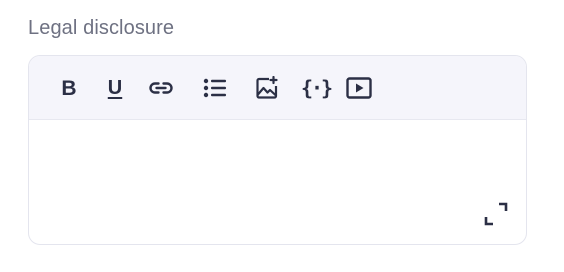 The image size is (564, 272). I want to click on bulleted-list-icon, so click(214, 88).